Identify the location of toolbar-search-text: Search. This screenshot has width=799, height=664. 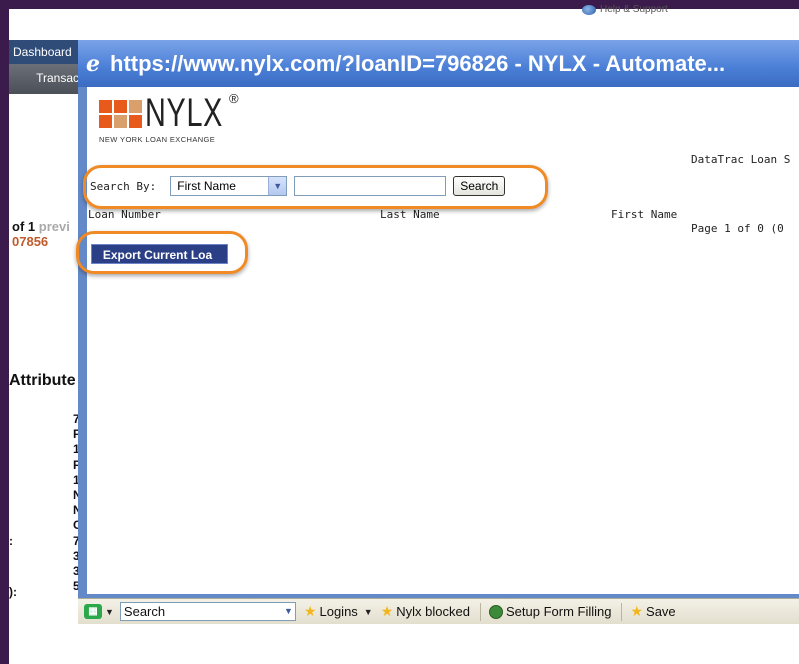
(144, 611).